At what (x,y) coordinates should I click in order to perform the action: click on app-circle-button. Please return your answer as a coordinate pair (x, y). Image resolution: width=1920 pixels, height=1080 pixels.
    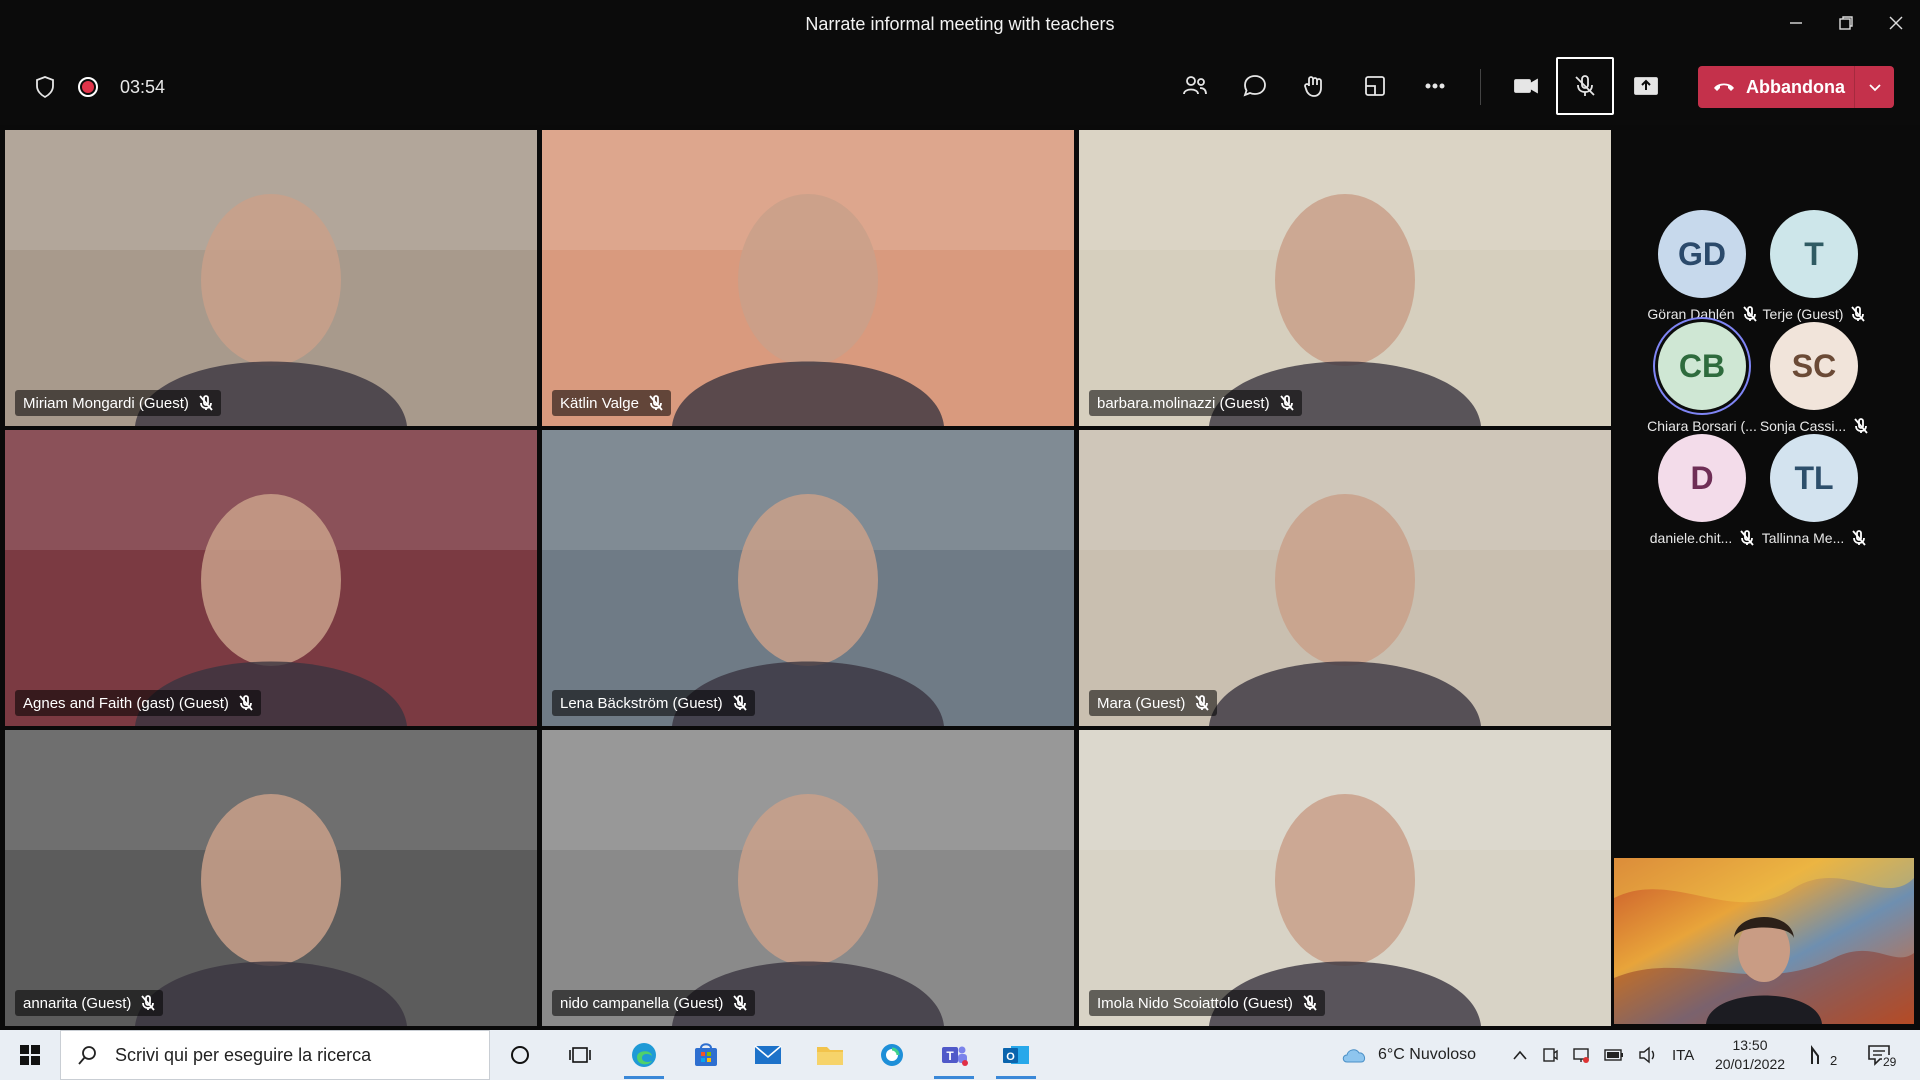
    Looking at the image, I should click on (892, 1055).